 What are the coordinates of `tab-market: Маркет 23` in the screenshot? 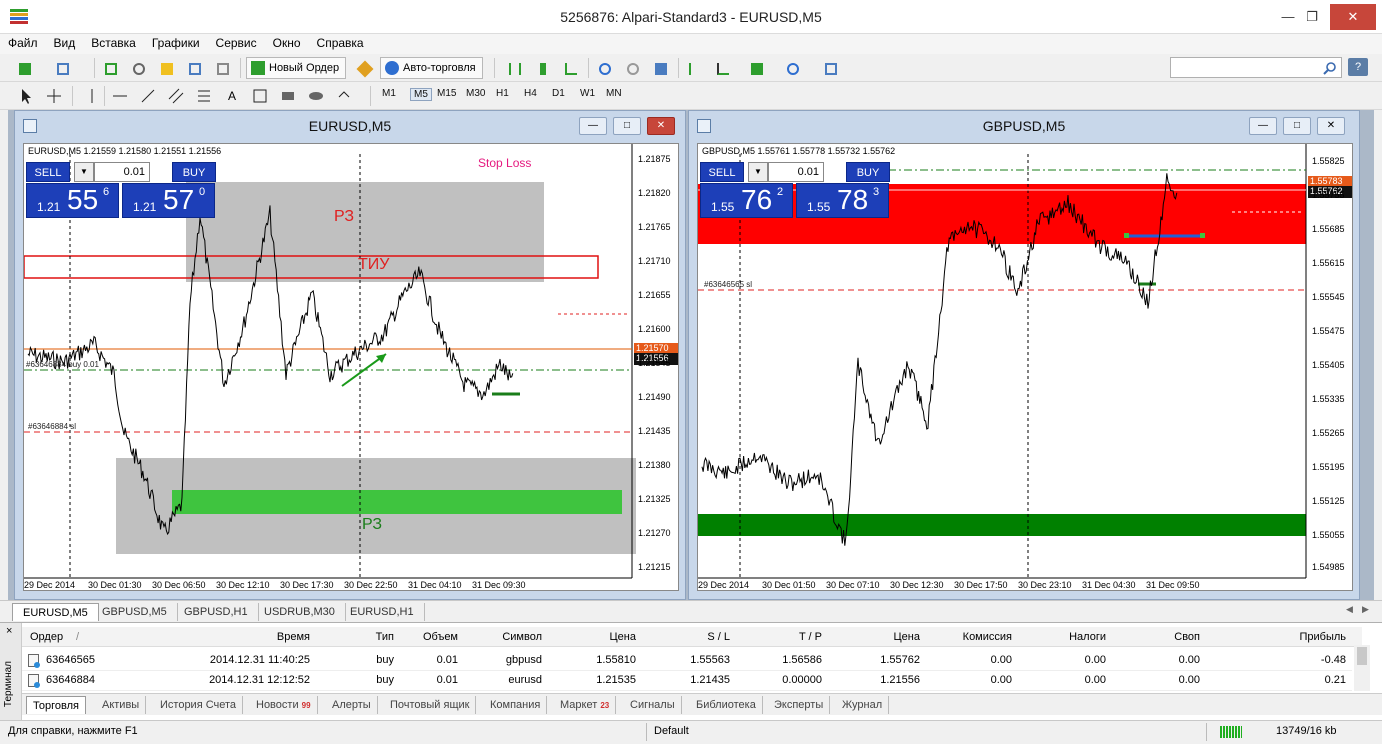 It's located at (585, 705).